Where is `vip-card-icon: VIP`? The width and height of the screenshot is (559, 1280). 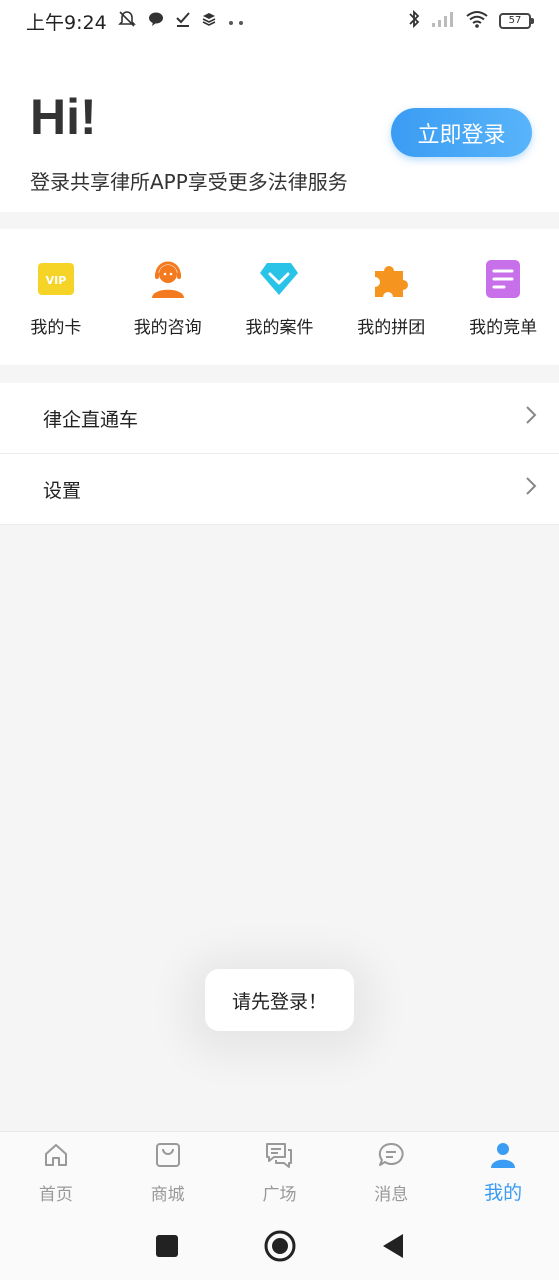 vip-card-icon: VIP is located at coordinates (56, 279).